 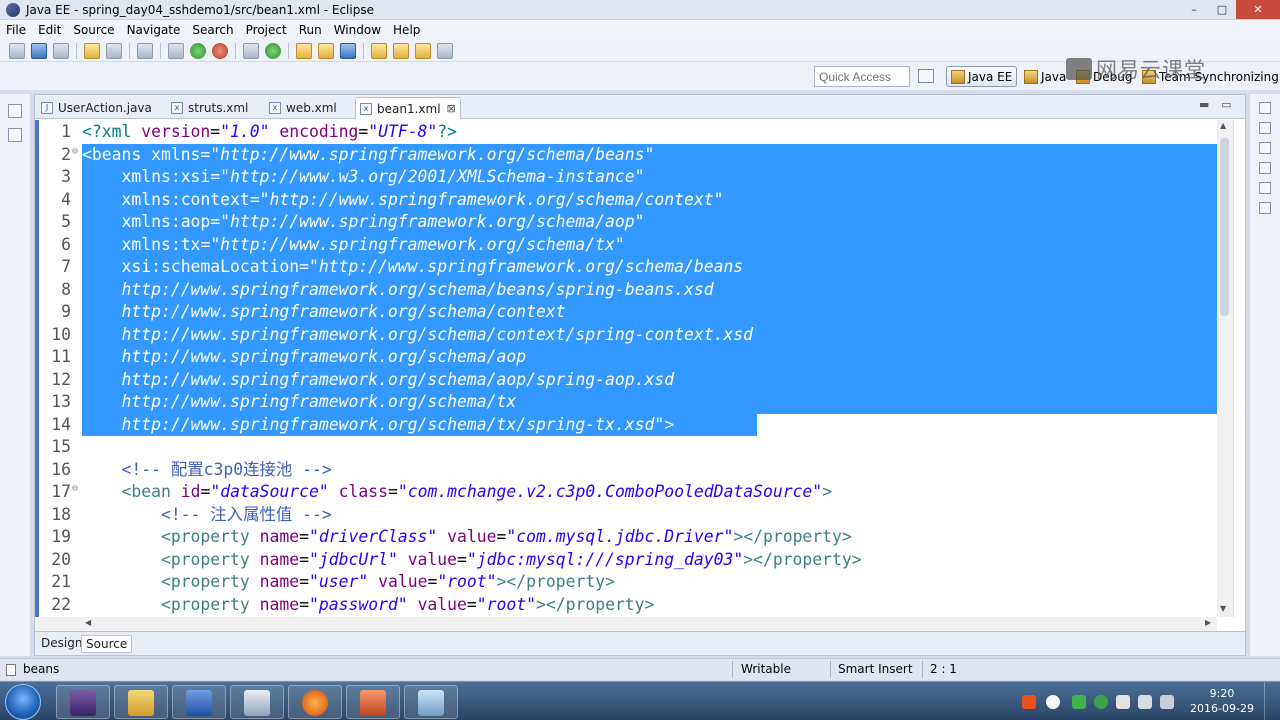 I want to click on tray-arrow-icon, so click(x=1053, y=702).